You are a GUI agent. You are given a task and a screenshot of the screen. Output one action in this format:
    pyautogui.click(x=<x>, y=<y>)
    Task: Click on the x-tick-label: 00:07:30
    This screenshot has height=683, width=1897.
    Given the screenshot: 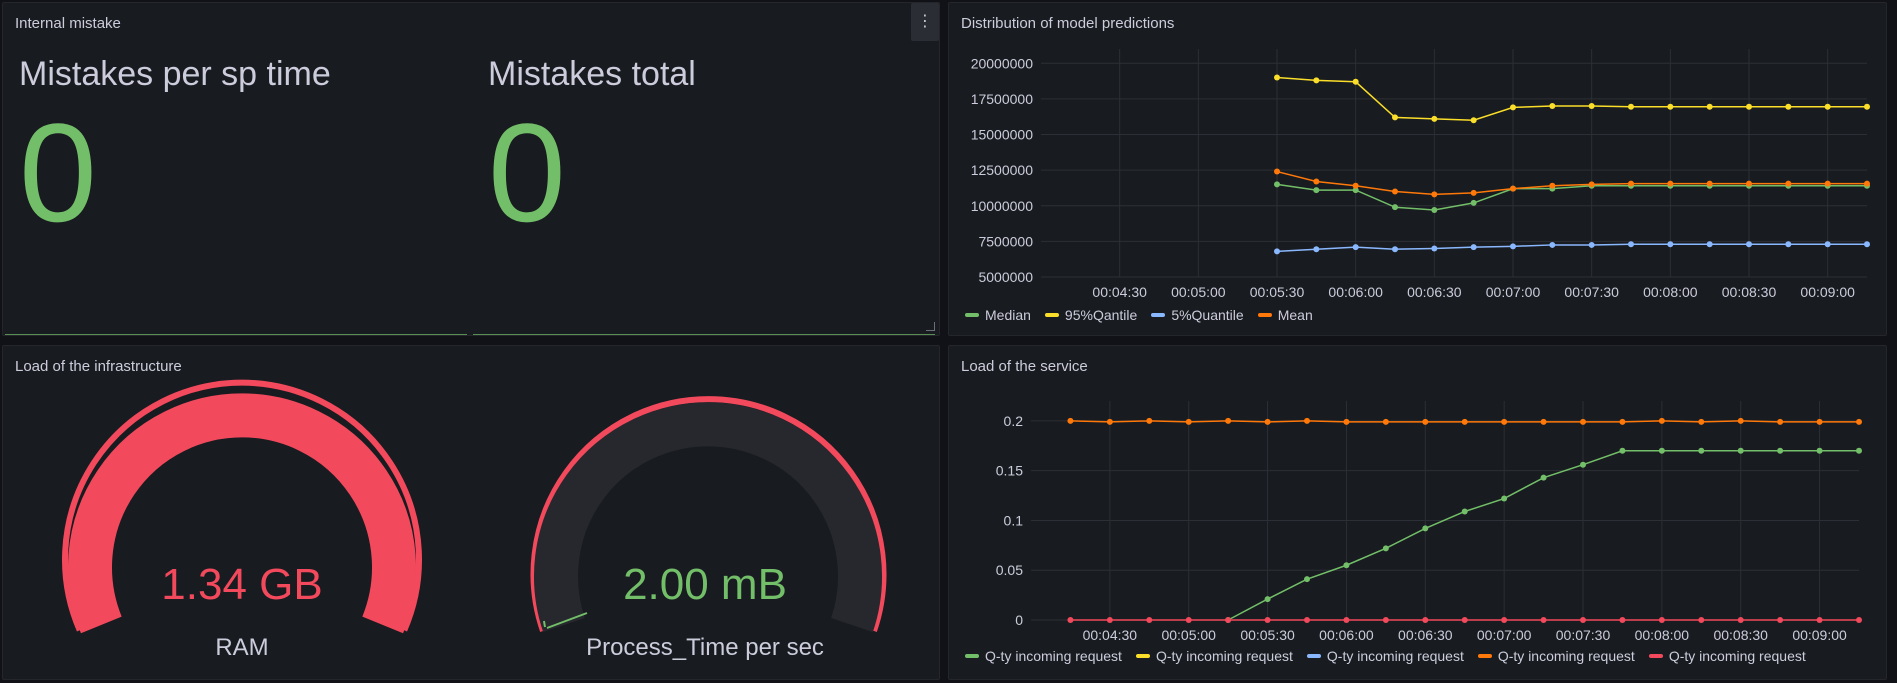 What is the action you would take?
    pyautogui.click(x=1591, y=292)
    